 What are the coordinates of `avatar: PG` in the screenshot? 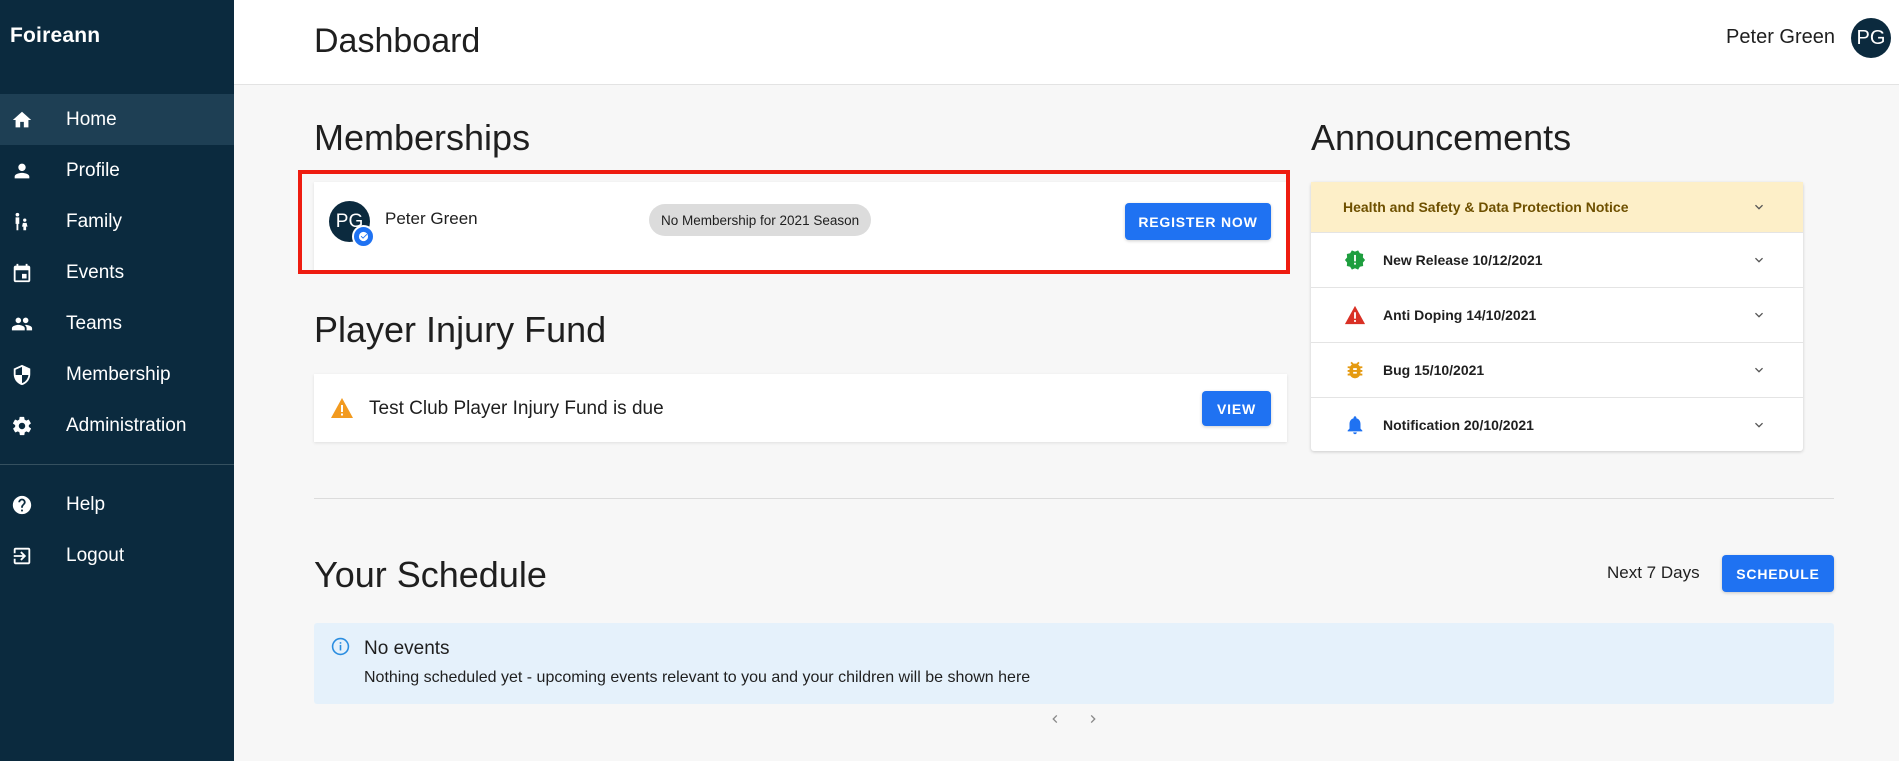 It's located at (1871, 38).